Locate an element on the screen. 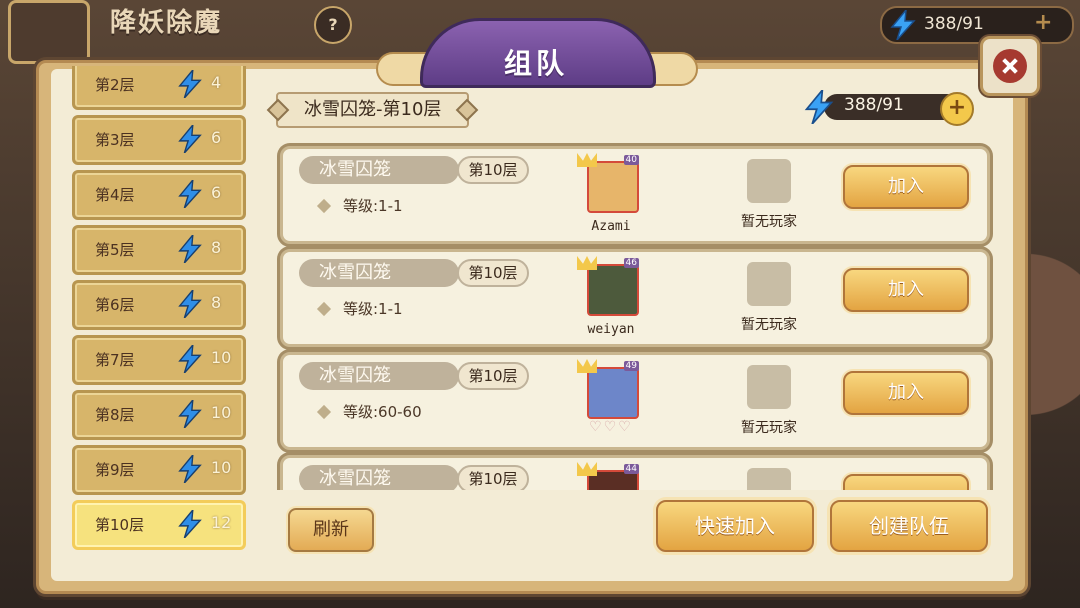 The height and width of the screenshot is (608, 1080). hearts-icon: ♡♡♡ is located at coordinates (611, 427).